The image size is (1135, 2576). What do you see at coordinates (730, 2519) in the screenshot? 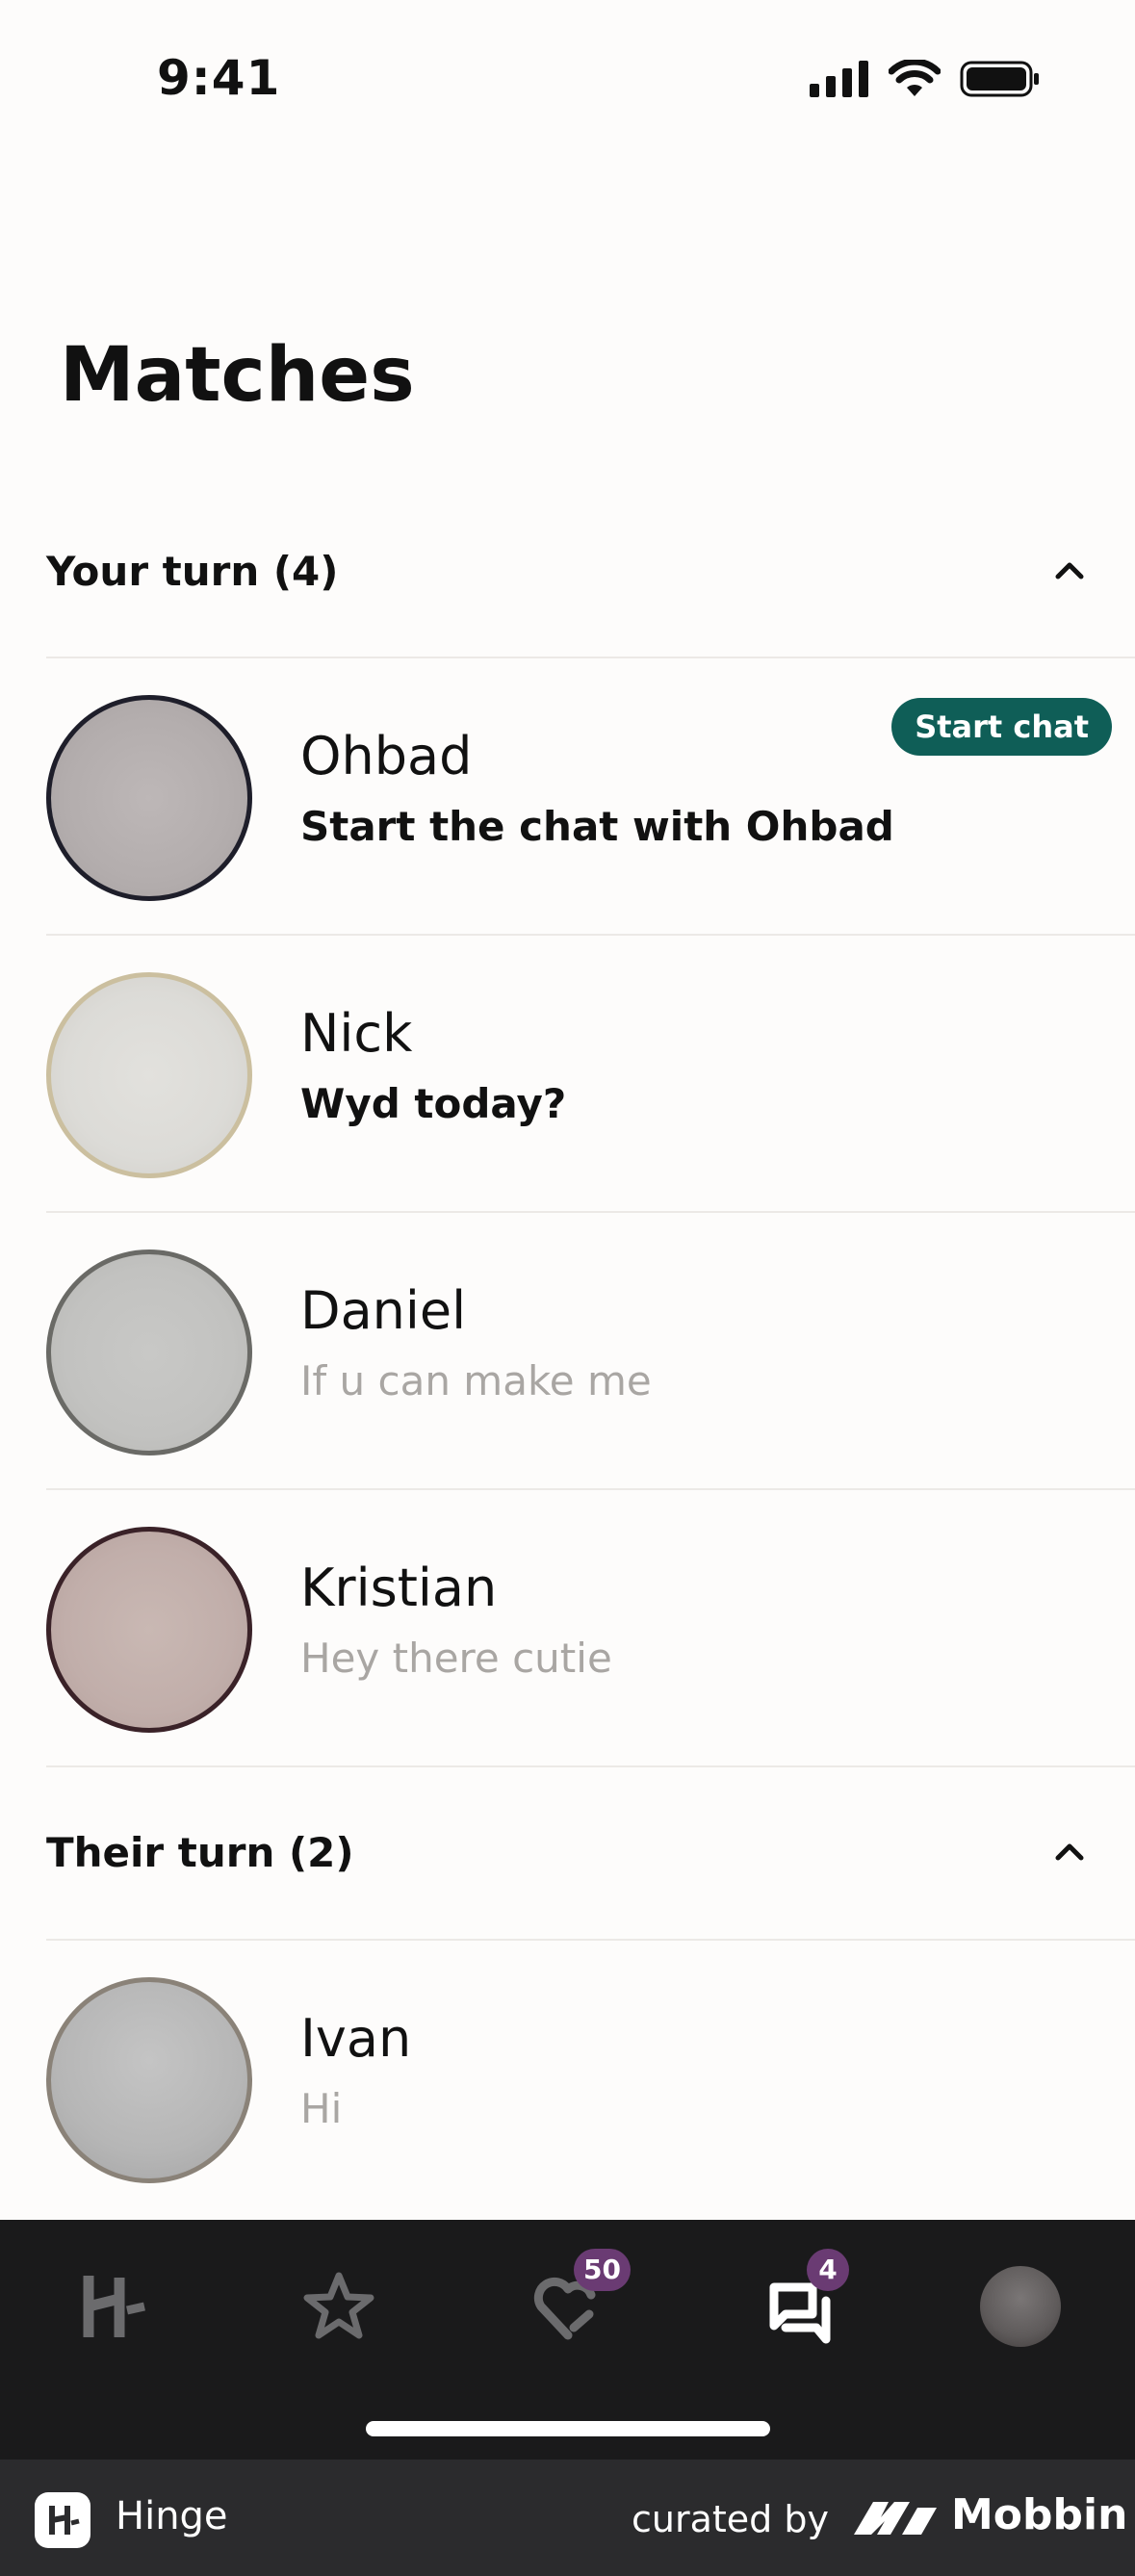
I see `curated-by-label: curated by` at bounding box center [730, 2519].